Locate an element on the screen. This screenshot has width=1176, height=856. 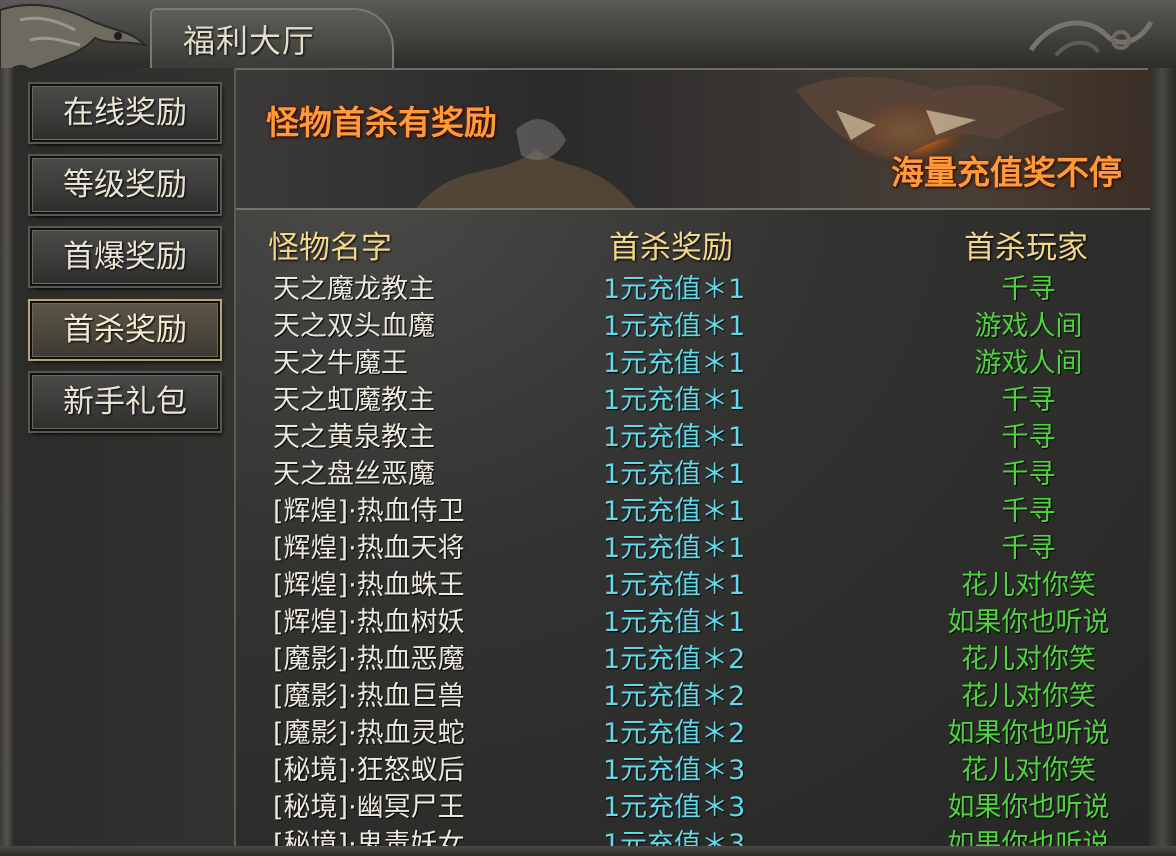
monster-name-cell: [魔影]·热血巨兽 is located at coordinates (369, 696).